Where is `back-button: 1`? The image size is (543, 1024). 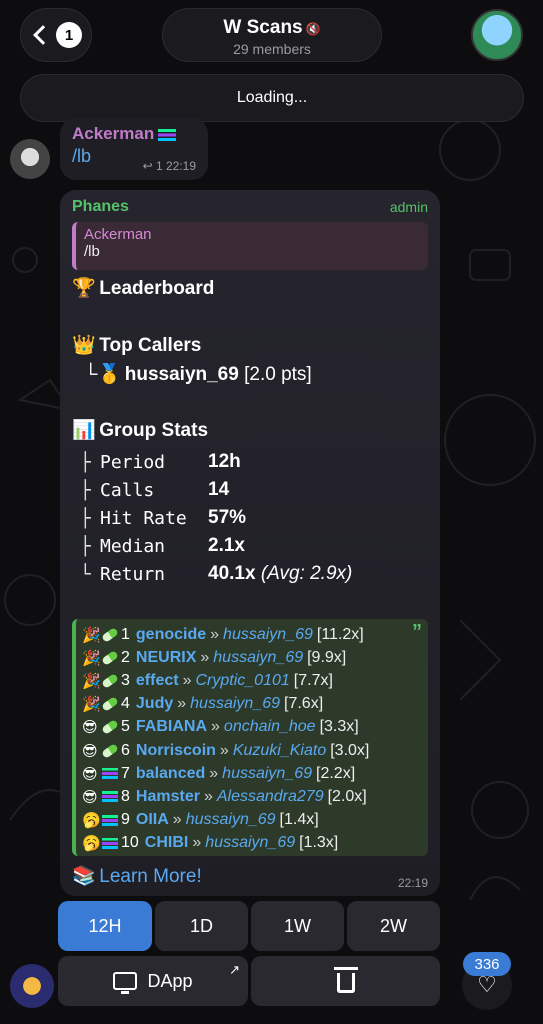
back-button: 1 is located at coordinates (56, 35).